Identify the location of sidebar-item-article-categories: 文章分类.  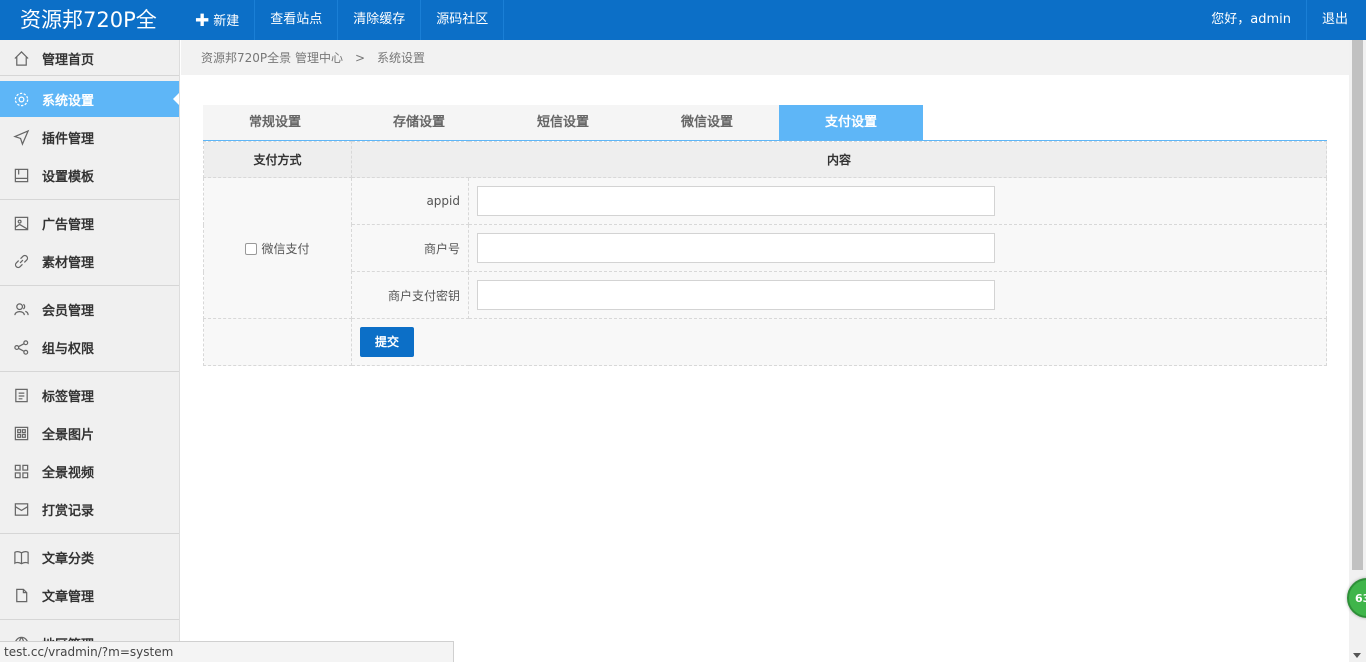
(89, 557).